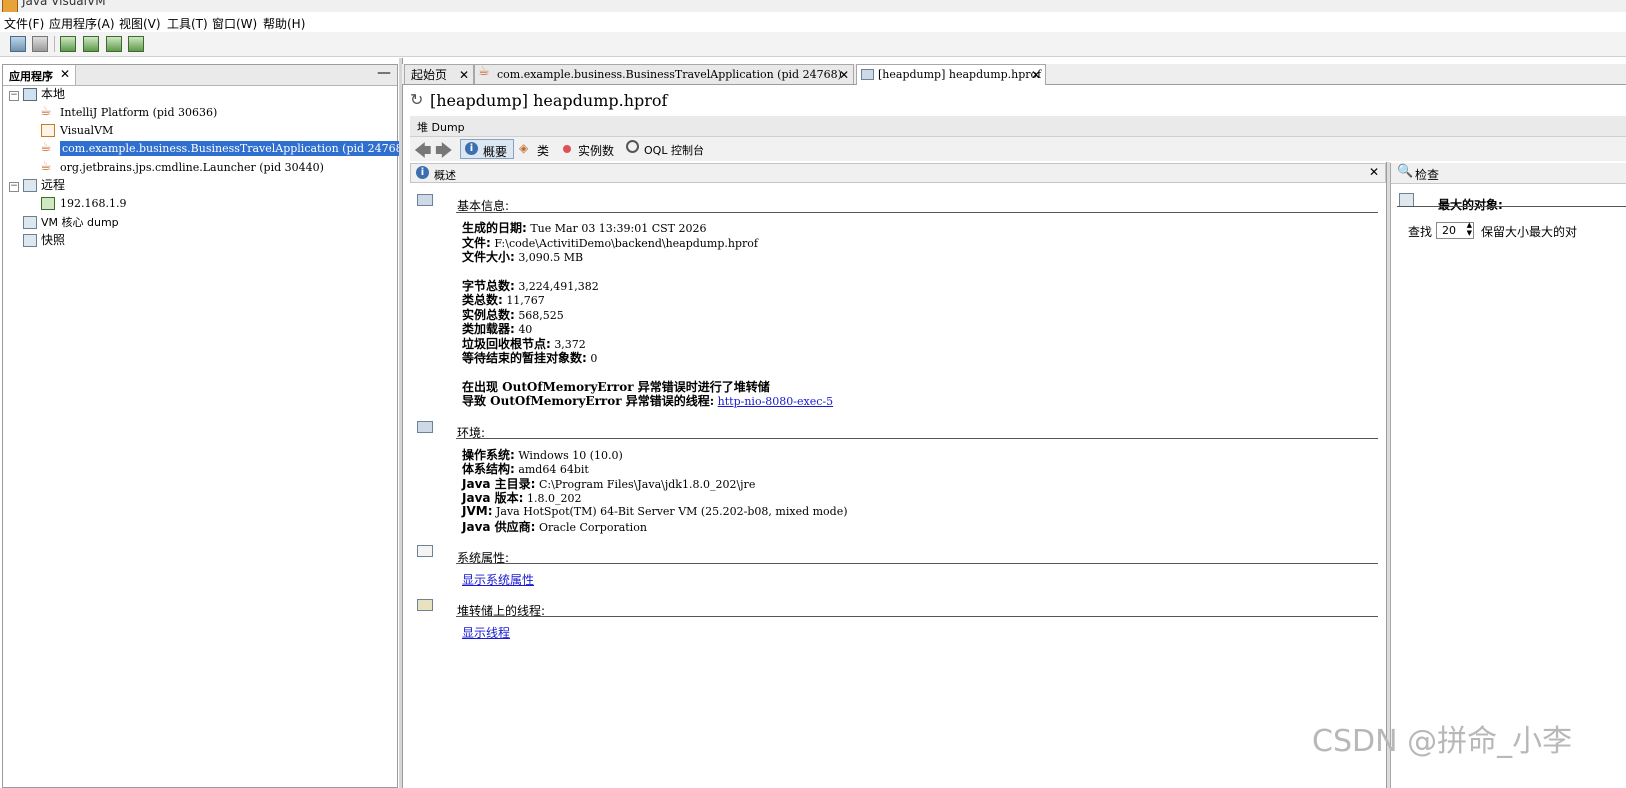  What do you see at coordinates (567, 149) in the screenshot?
I see `instances-icon` at bounding box center [567, 149].